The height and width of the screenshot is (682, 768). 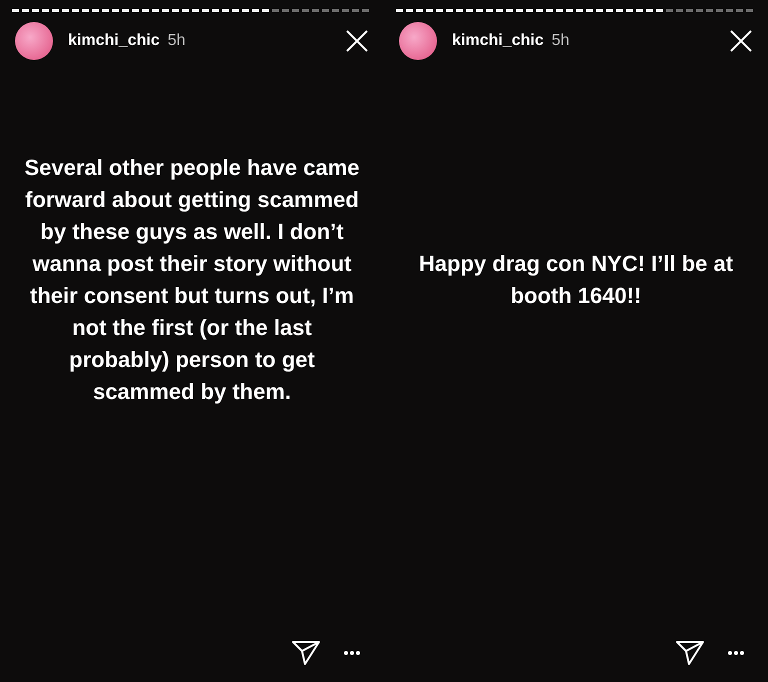 I want to click on story-message: Happy drag con NYC! I’ll be at booth 1640!!, so click(x=576, y=280).